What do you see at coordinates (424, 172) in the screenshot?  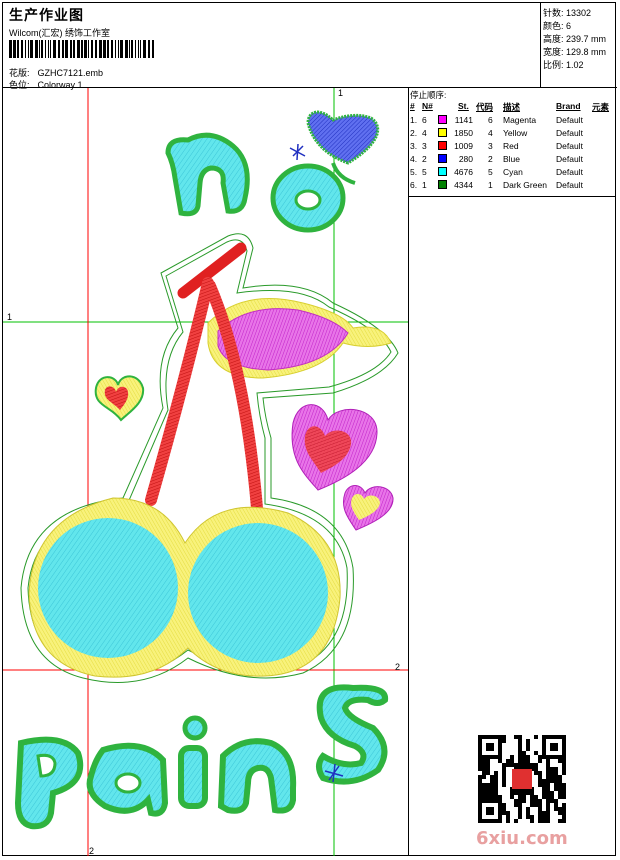 I see `row-needle: 5` at bounding box center [424, 172].